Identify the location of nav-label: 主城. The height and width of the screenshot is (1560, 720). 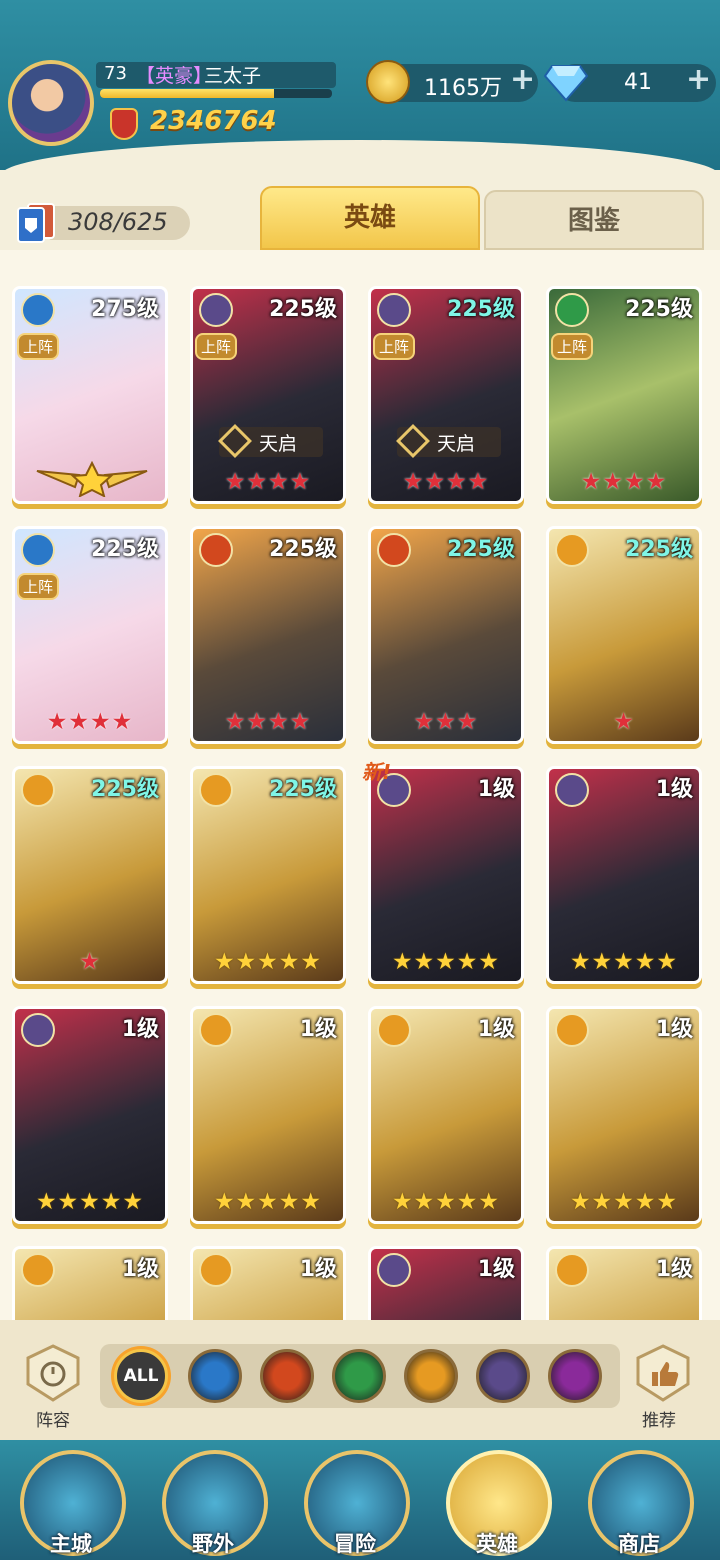
(71, 1544).